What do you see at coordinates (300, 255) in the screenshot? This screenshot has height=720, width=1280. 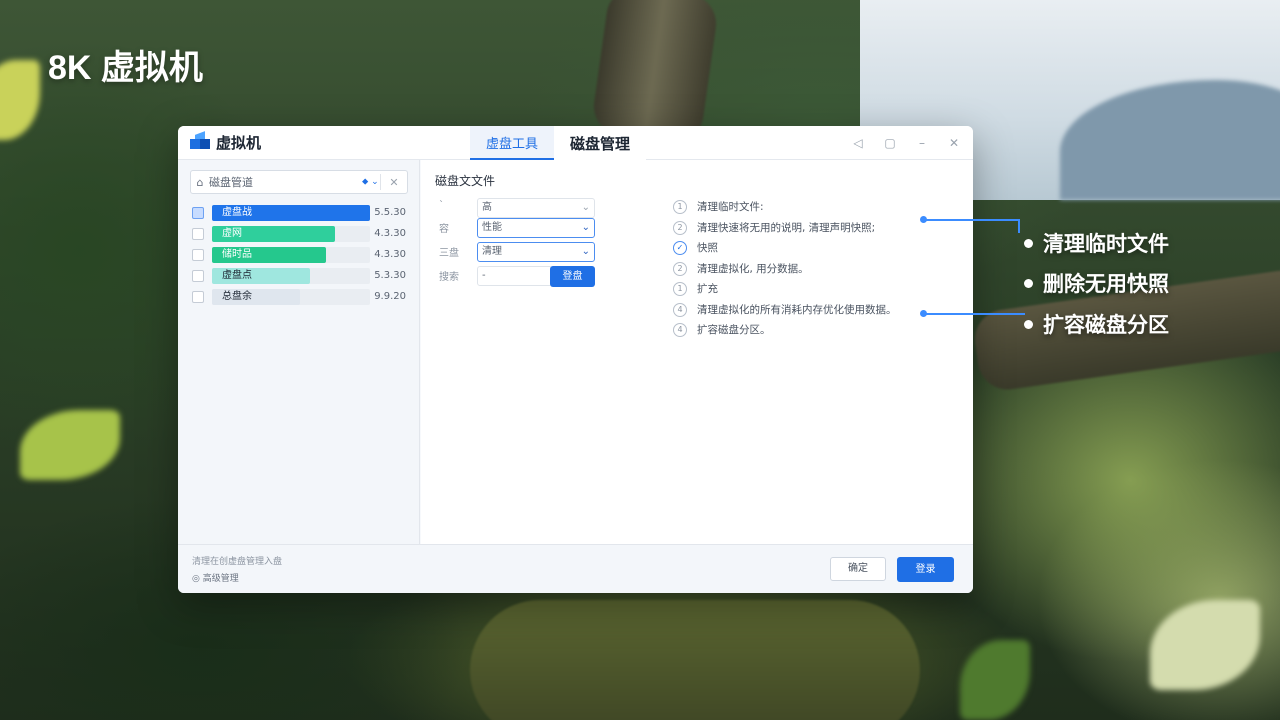 I see `disk-row: 储时品 4.3.30` at bounding box center [300, 255].